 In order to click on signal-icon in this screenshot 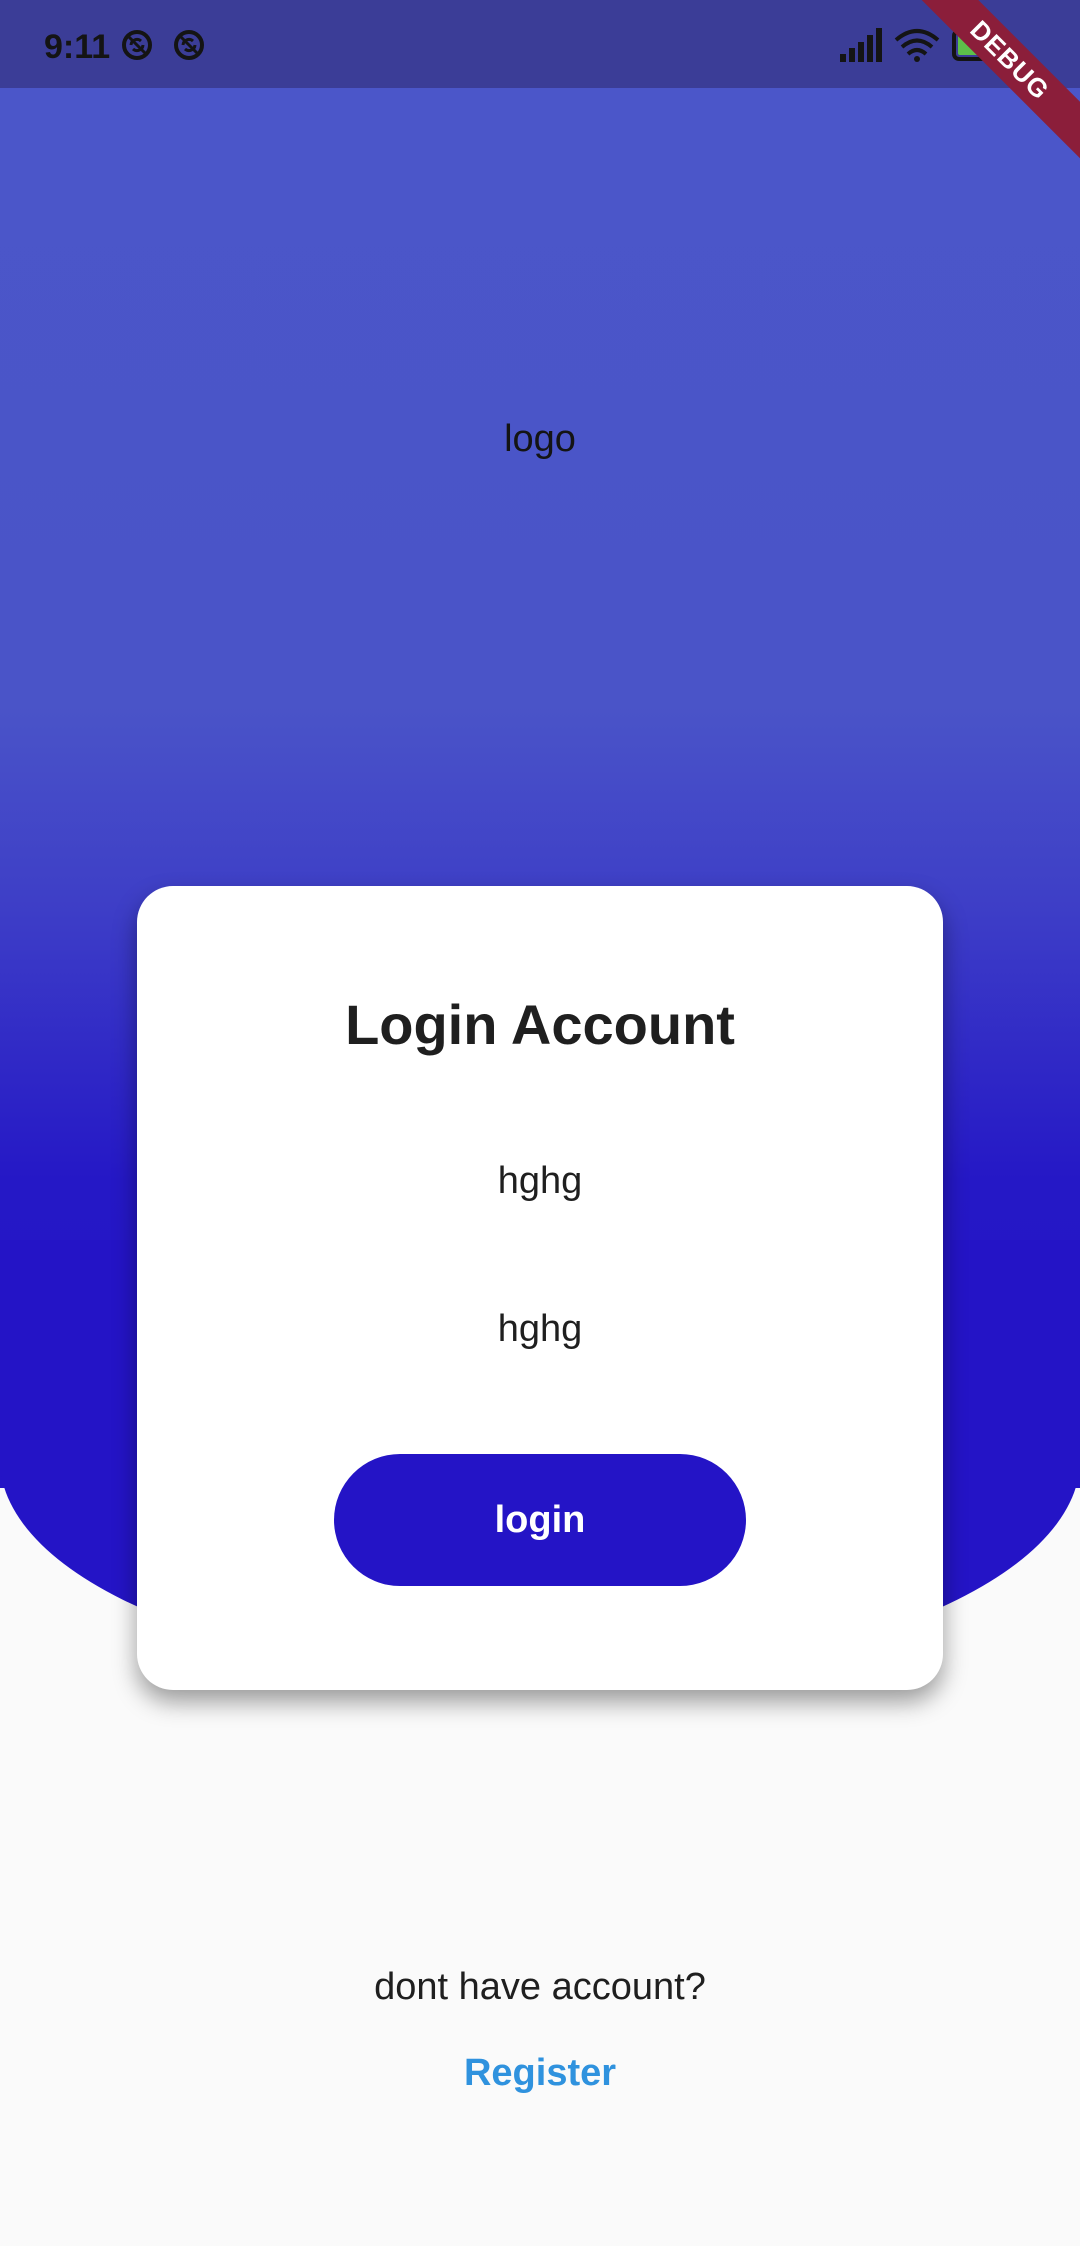, I will do `click(861, 45)`.